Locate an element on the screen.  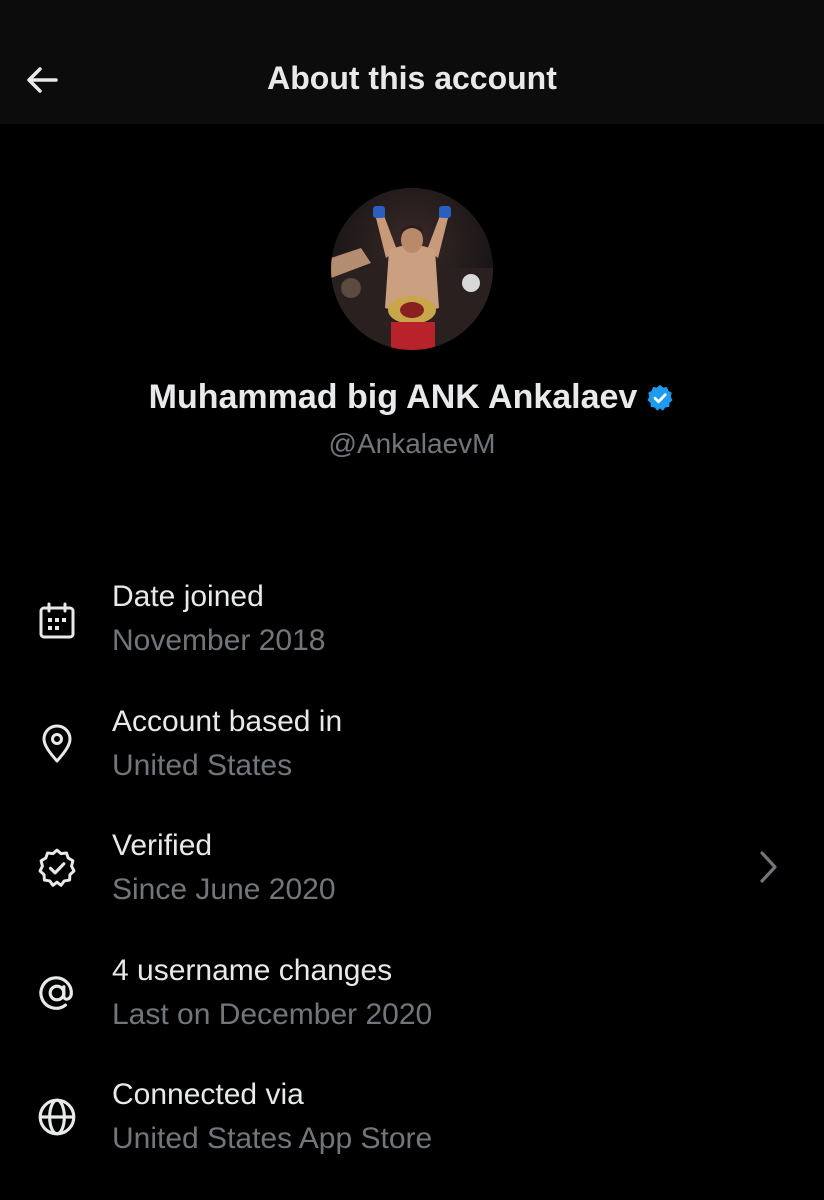
calendar-icon is located at coordinates (57, 621).